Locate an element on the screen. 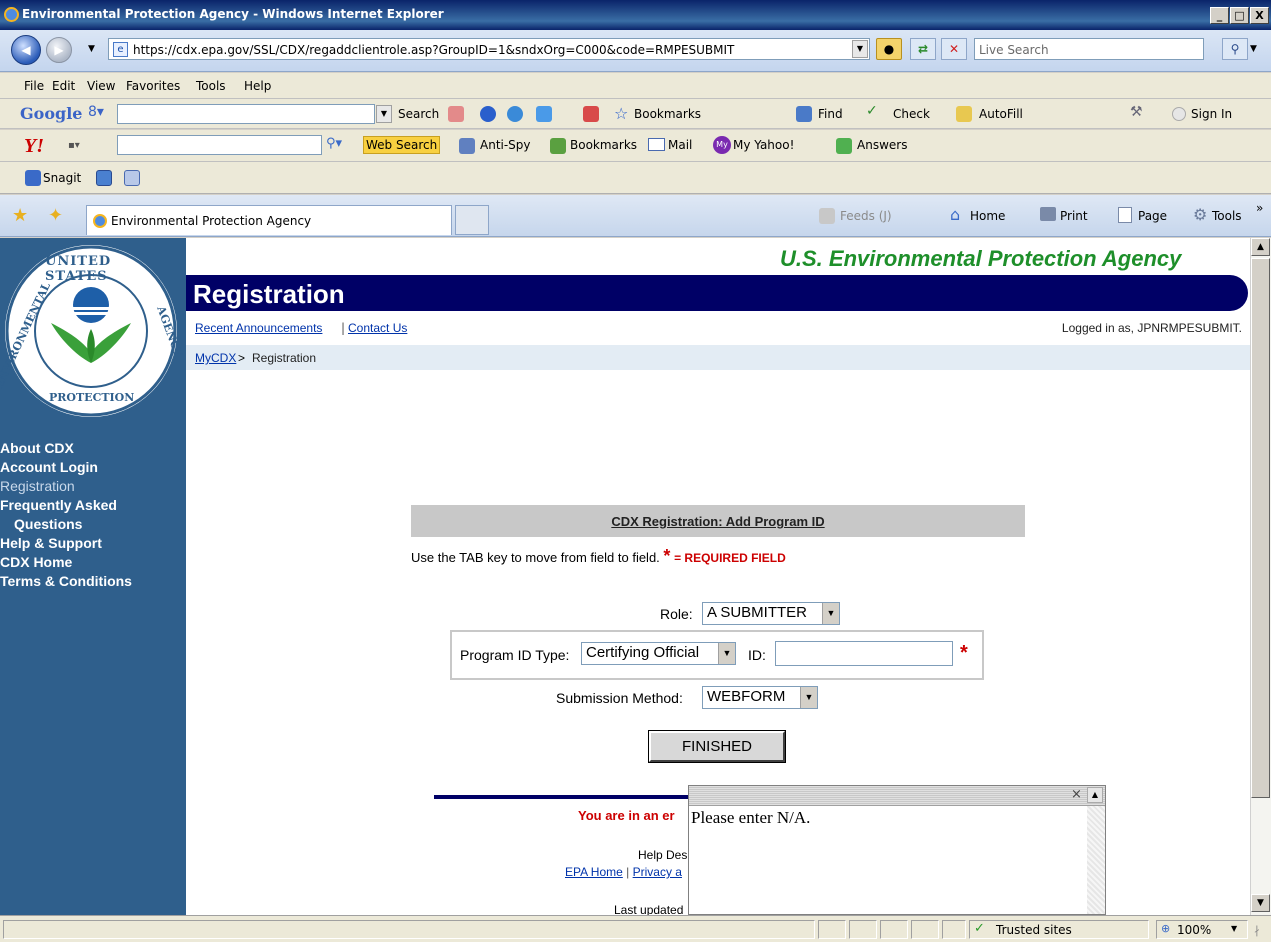  chevron-right-icon: » is located at coordinates (1259, 208).